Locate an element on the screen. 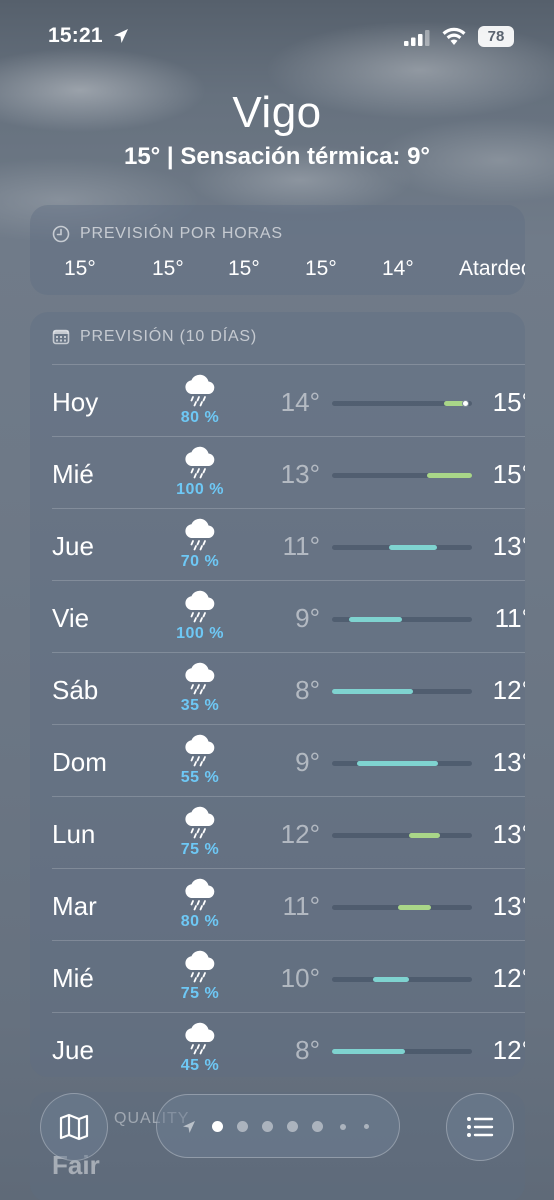 This screenshot has width=554, height=1200. precipitation-chance: 45 % is located at coordinates (200, 1065).